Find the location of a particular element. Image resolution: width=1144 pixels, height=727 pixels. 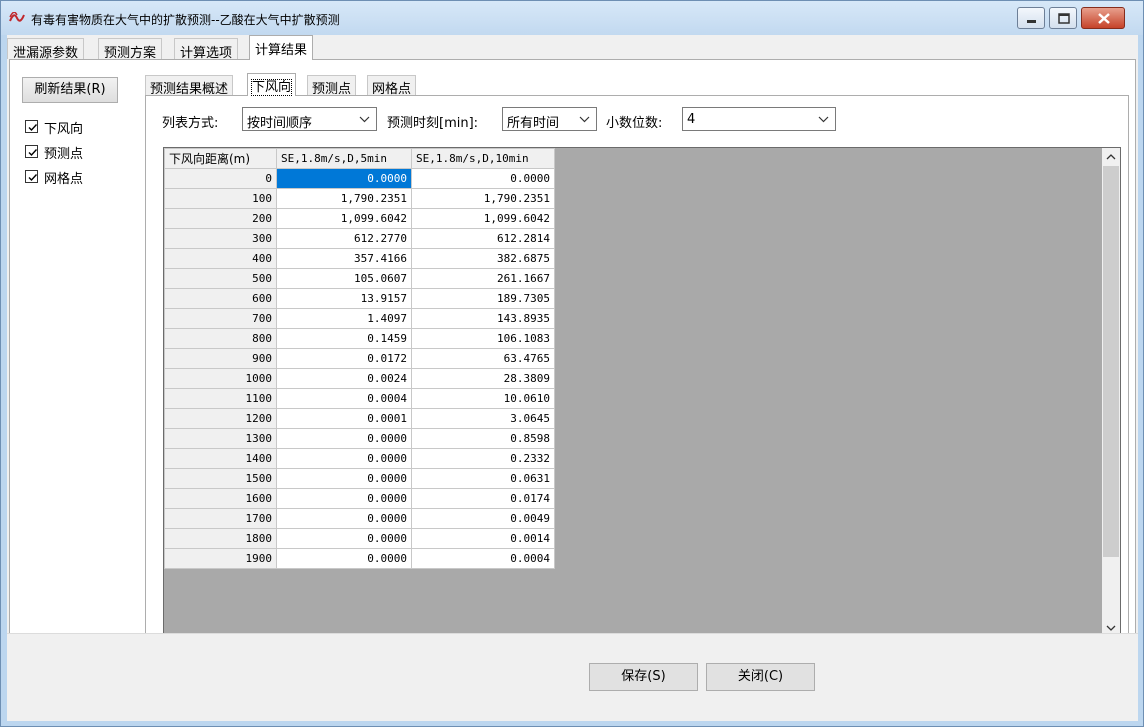

close-window-button is located at coordinates (1103, 18).